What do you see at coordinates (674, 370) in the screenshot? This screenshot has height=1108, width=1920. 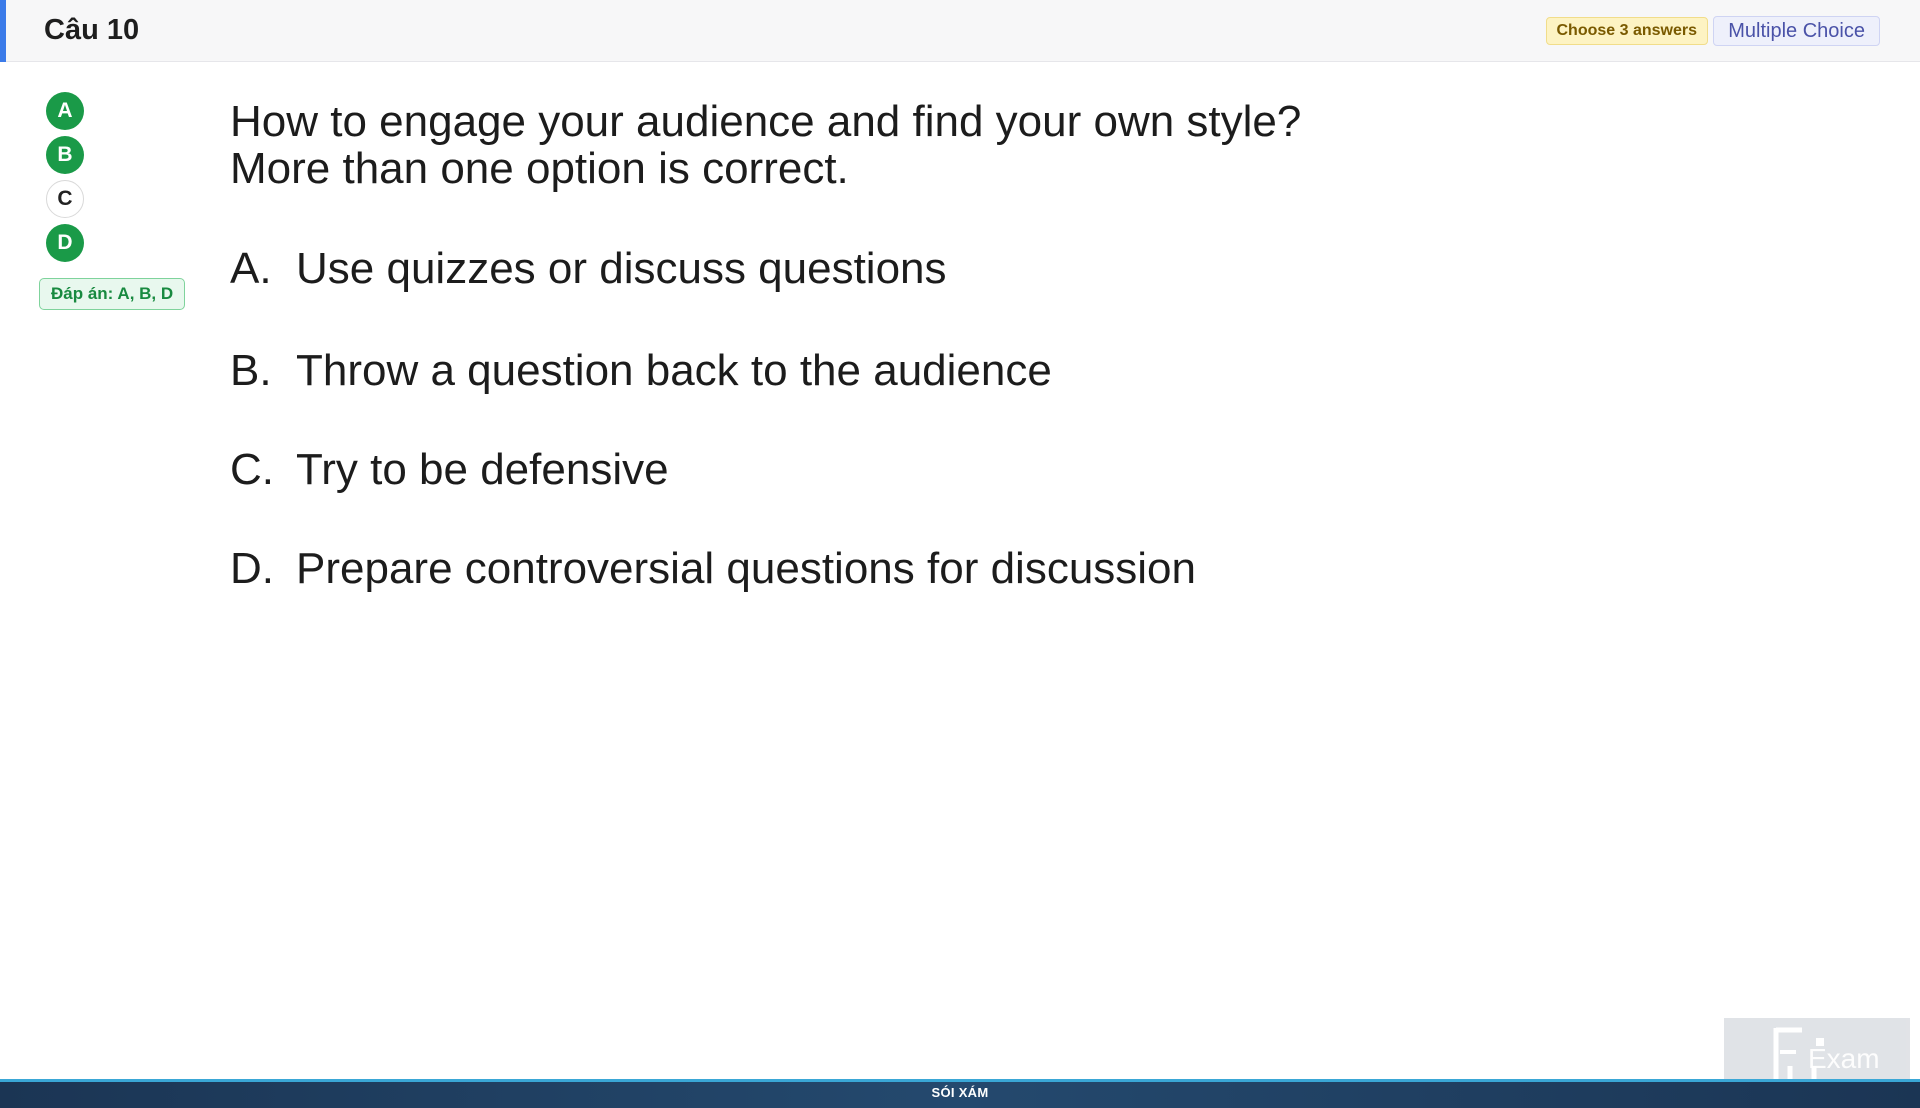 I see `choice-b-text: Throw a question back to the audience` at bounding box center [674, 370].